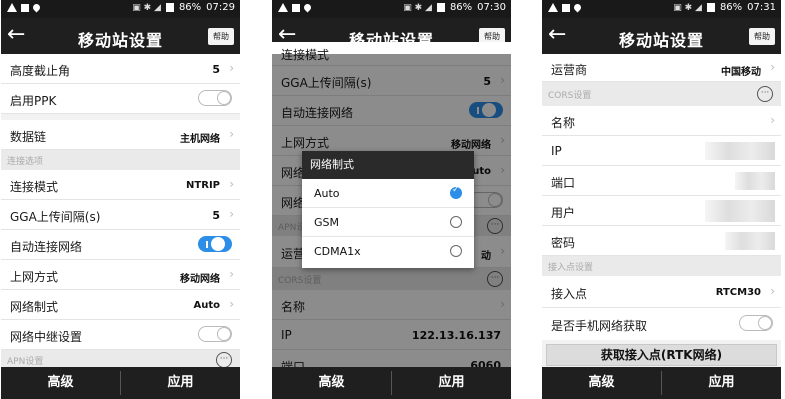  I want to click on option-gsm: GSM, so click(388, 222).